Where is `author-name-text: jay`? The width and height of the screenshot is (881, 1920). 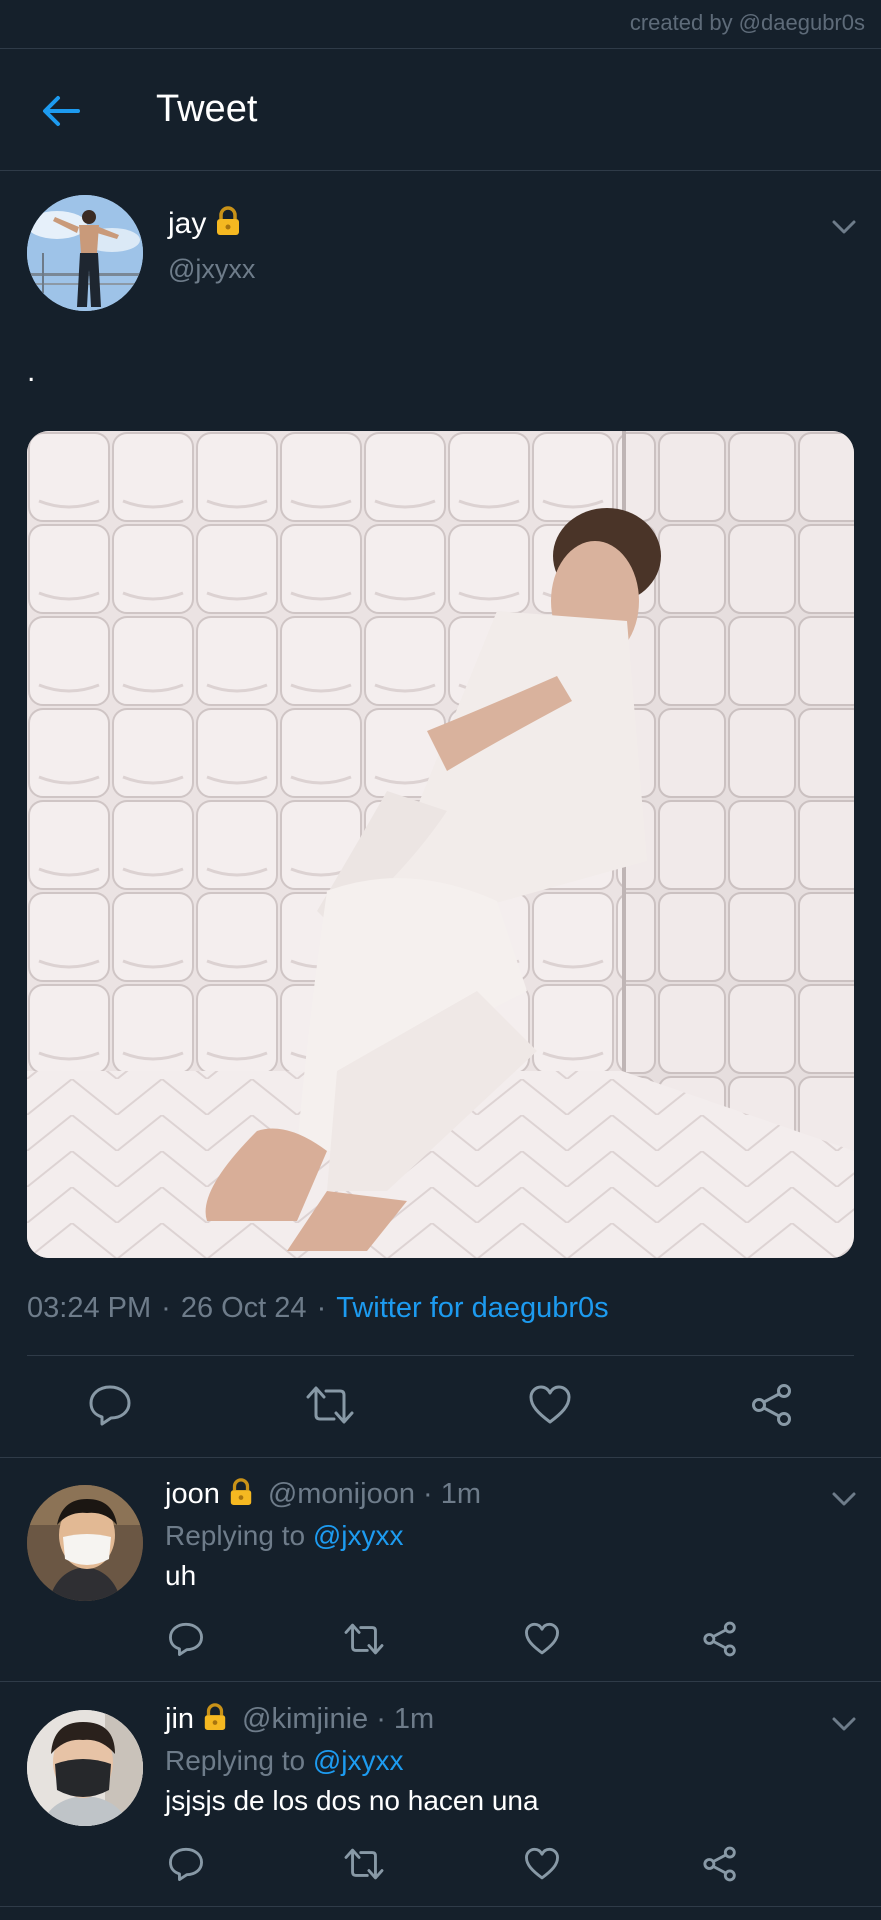
author-name-text: jay is located at coordinates (187, 223).